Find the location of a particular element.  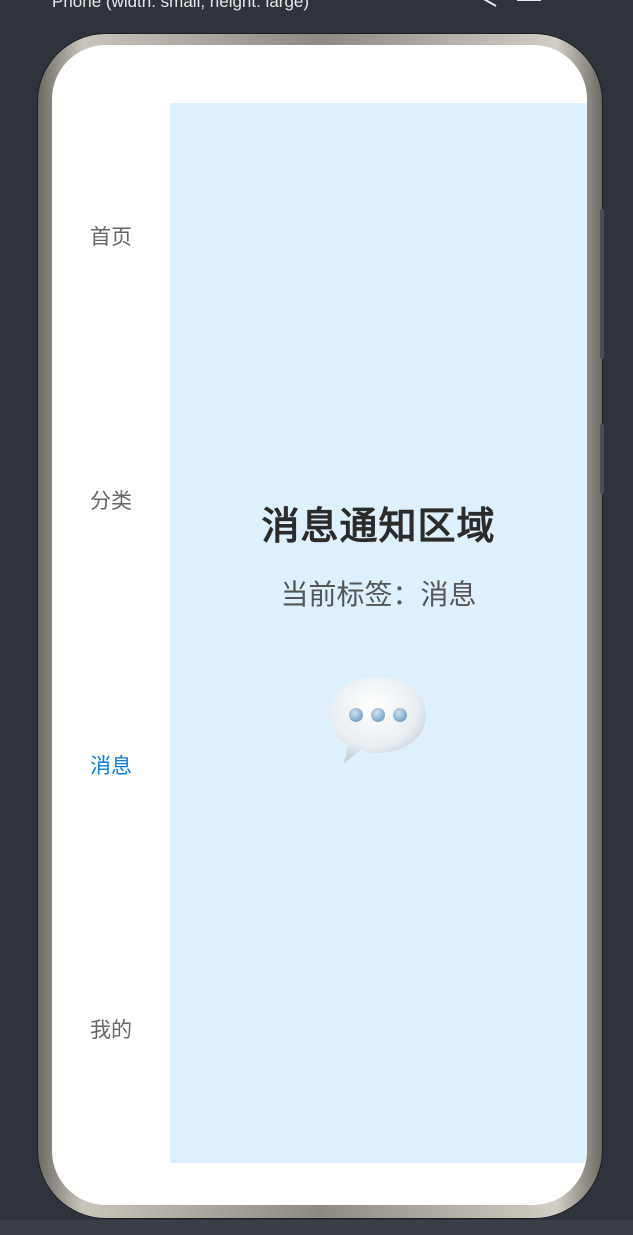

rotate-icon is located at coordinates (452, 4).